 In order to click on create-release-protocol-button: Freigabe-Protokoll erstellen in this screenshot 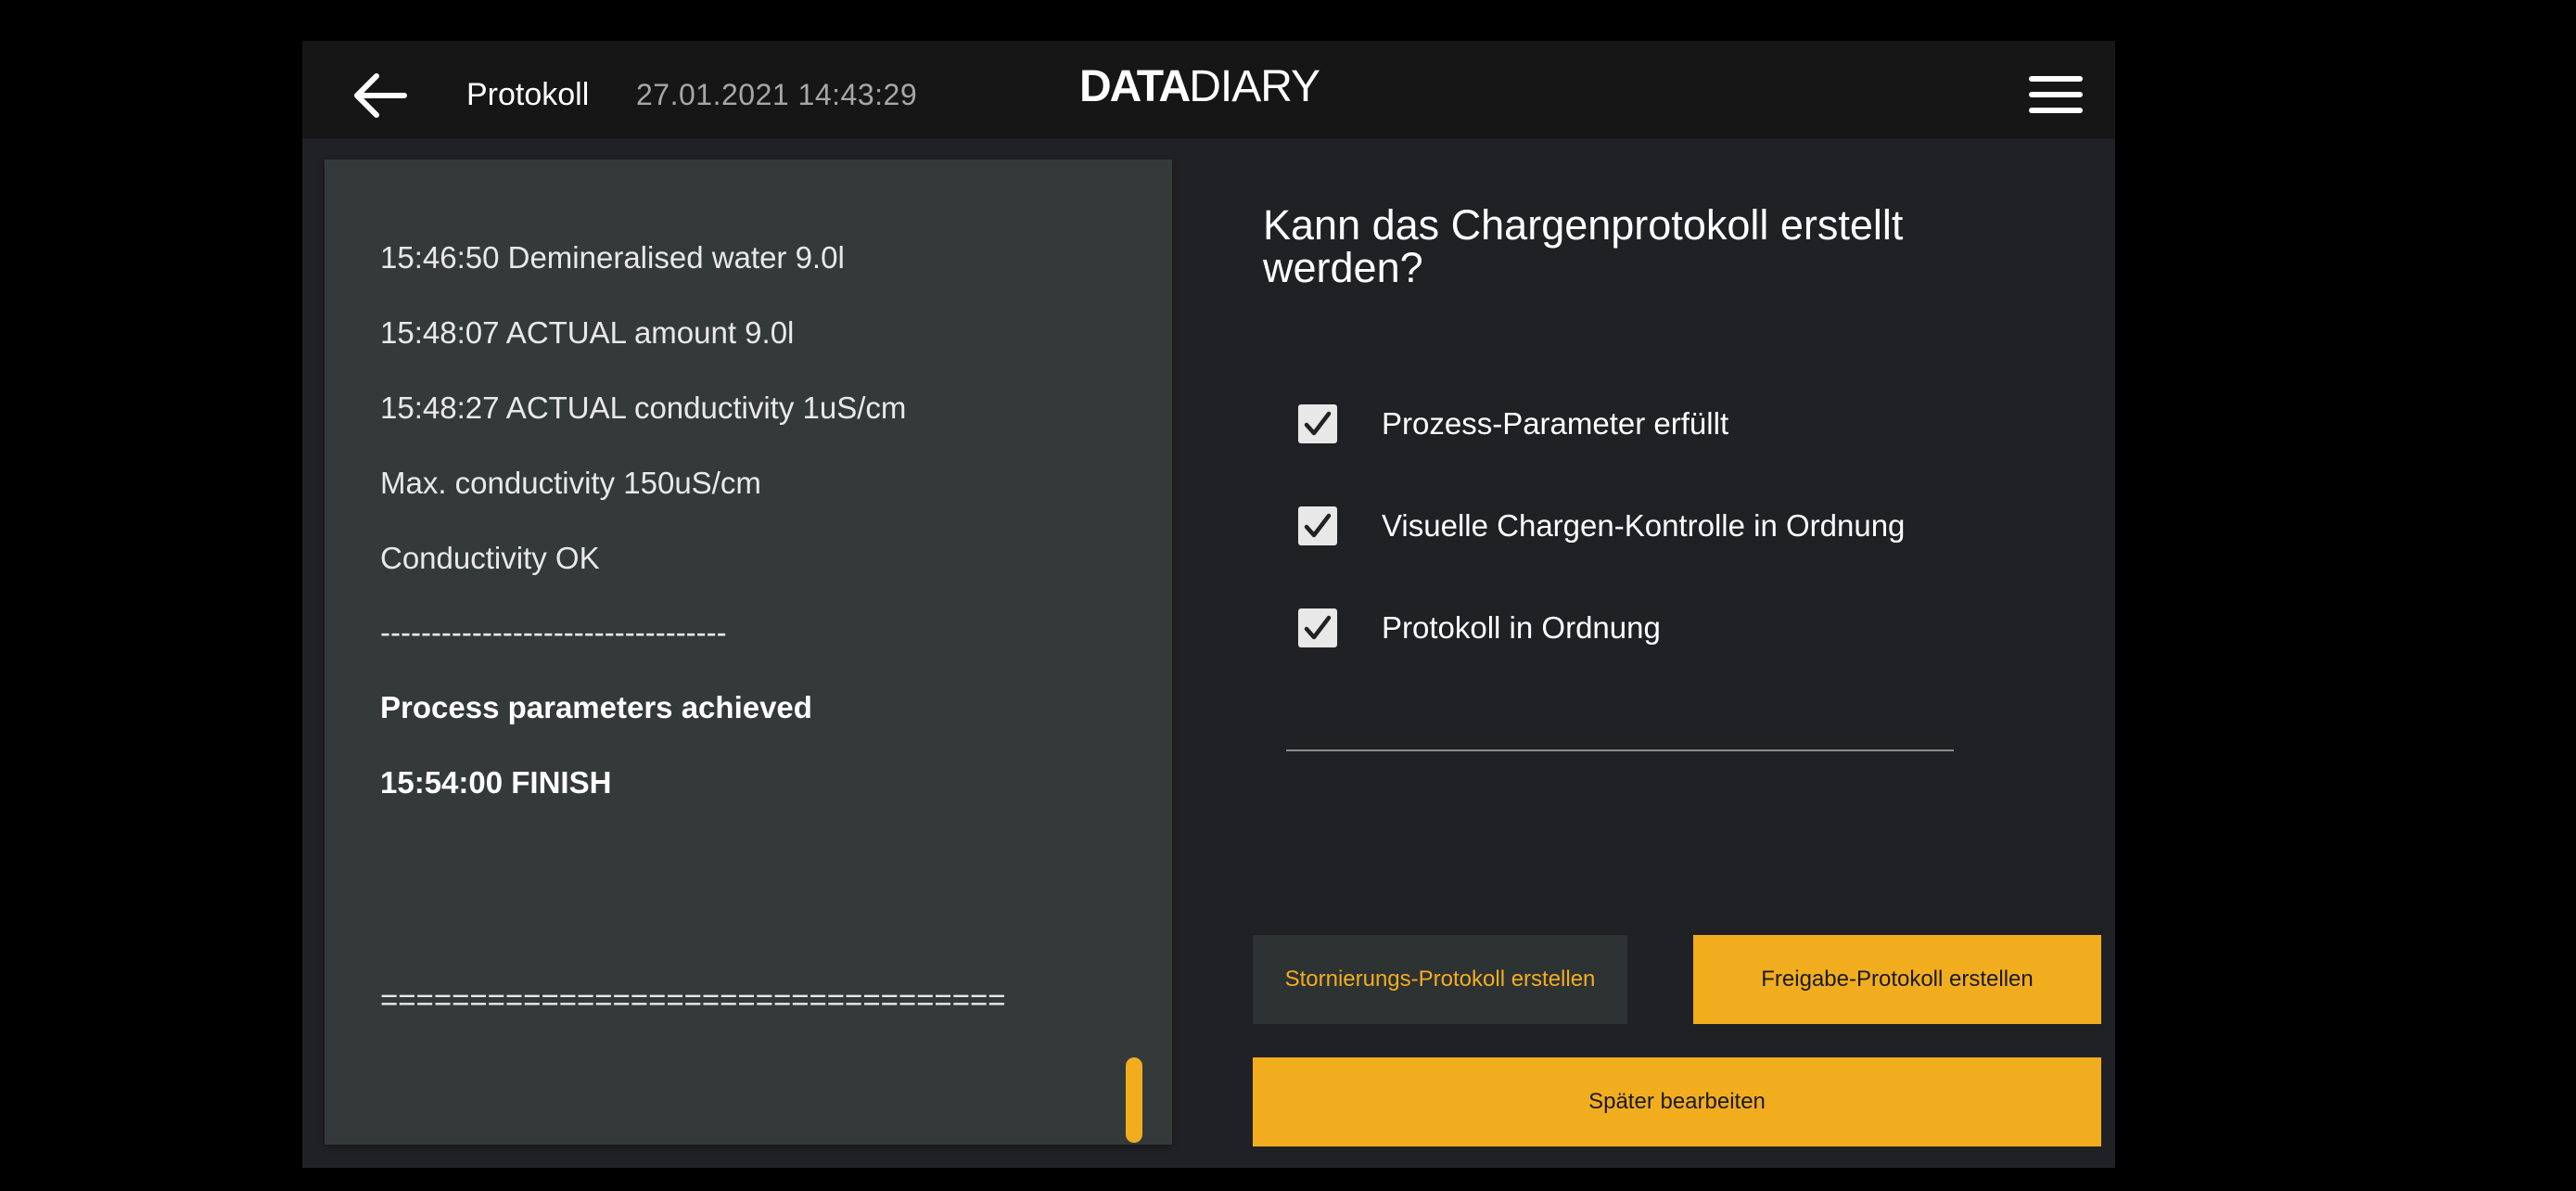, I will do `click(1897, 980)`.